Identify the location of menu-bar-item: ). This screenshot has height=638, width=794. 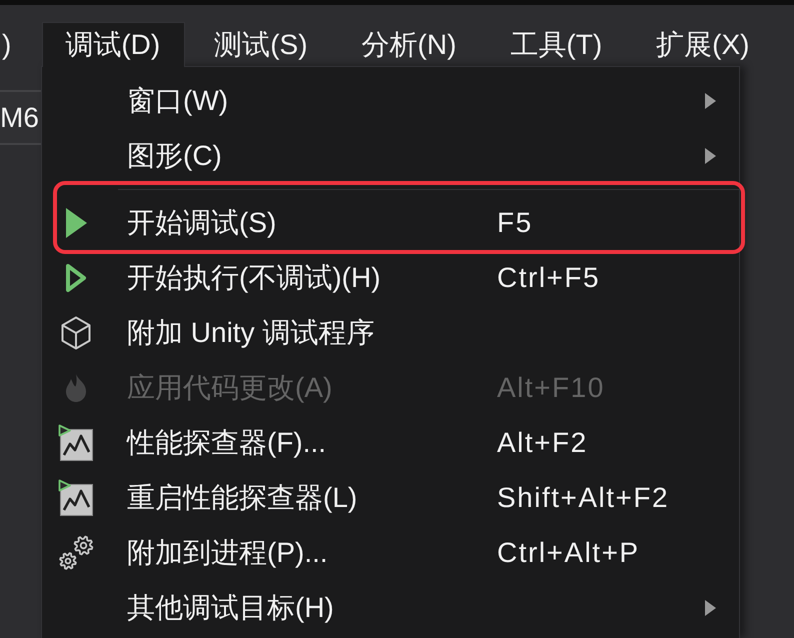
(18, 44).